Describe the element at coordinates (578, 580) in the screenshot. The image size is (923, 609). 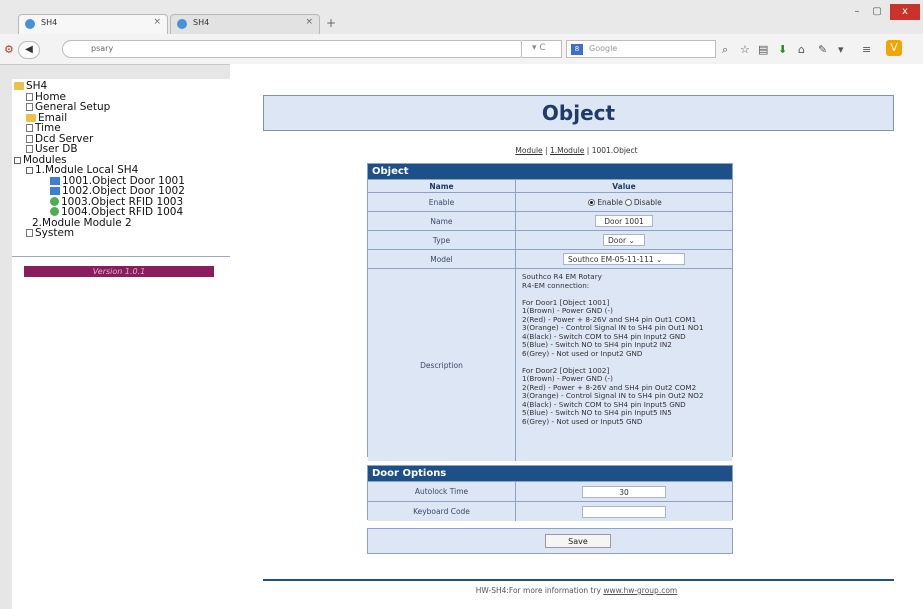
I see `footer-divider` at that location.